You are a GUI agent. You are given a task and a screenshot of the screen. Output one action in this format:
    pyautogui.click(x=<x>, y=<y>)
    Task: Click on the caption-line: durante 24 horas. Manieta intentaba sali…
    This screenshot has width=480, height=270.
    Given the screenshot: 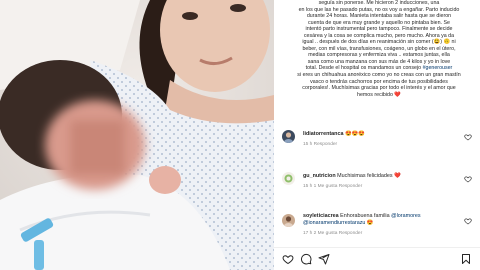 What is the action you would take?
    pyautogui.click(x=379, y=16)
    